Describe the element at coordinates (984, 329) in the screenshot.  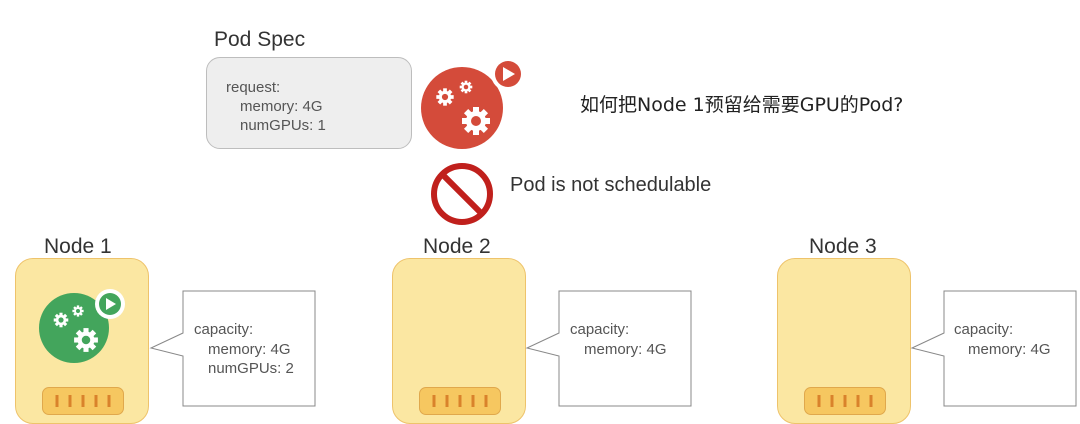
I see `node-3-capacity-label: capacity:` at that location.